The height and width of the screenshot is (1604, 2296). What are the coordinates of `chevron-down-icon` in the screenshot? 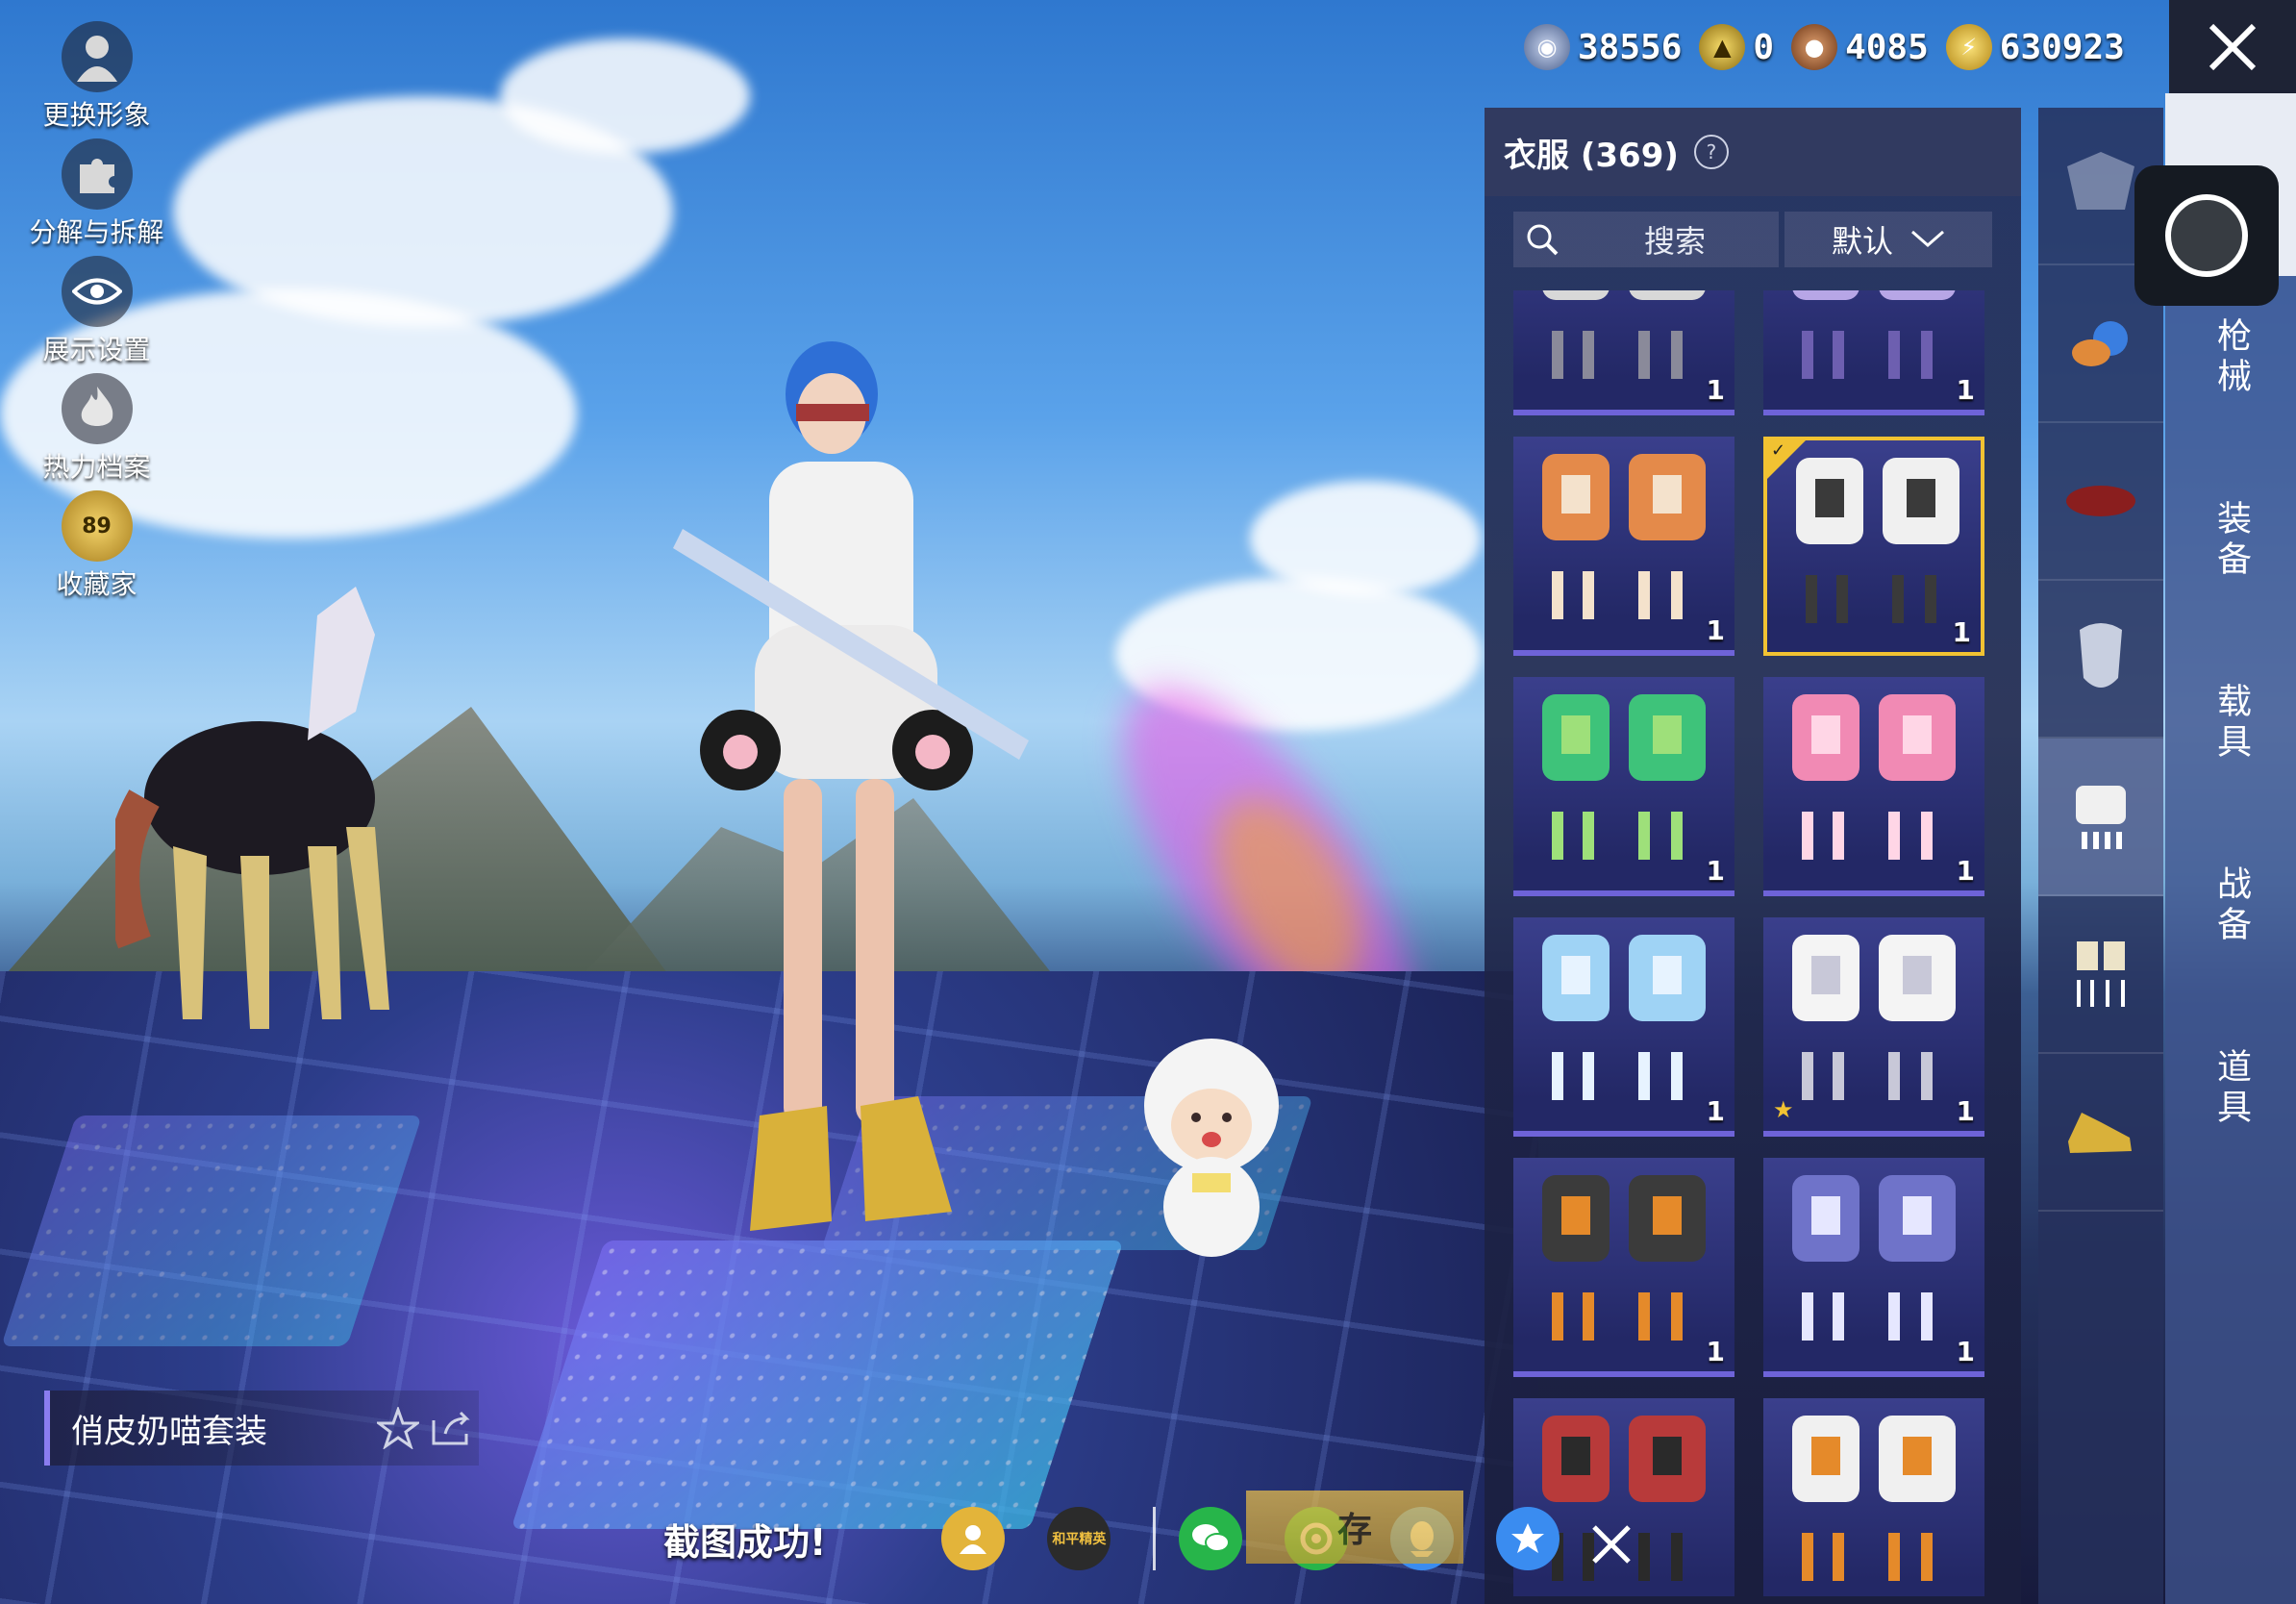 It's located at (1927, 238).